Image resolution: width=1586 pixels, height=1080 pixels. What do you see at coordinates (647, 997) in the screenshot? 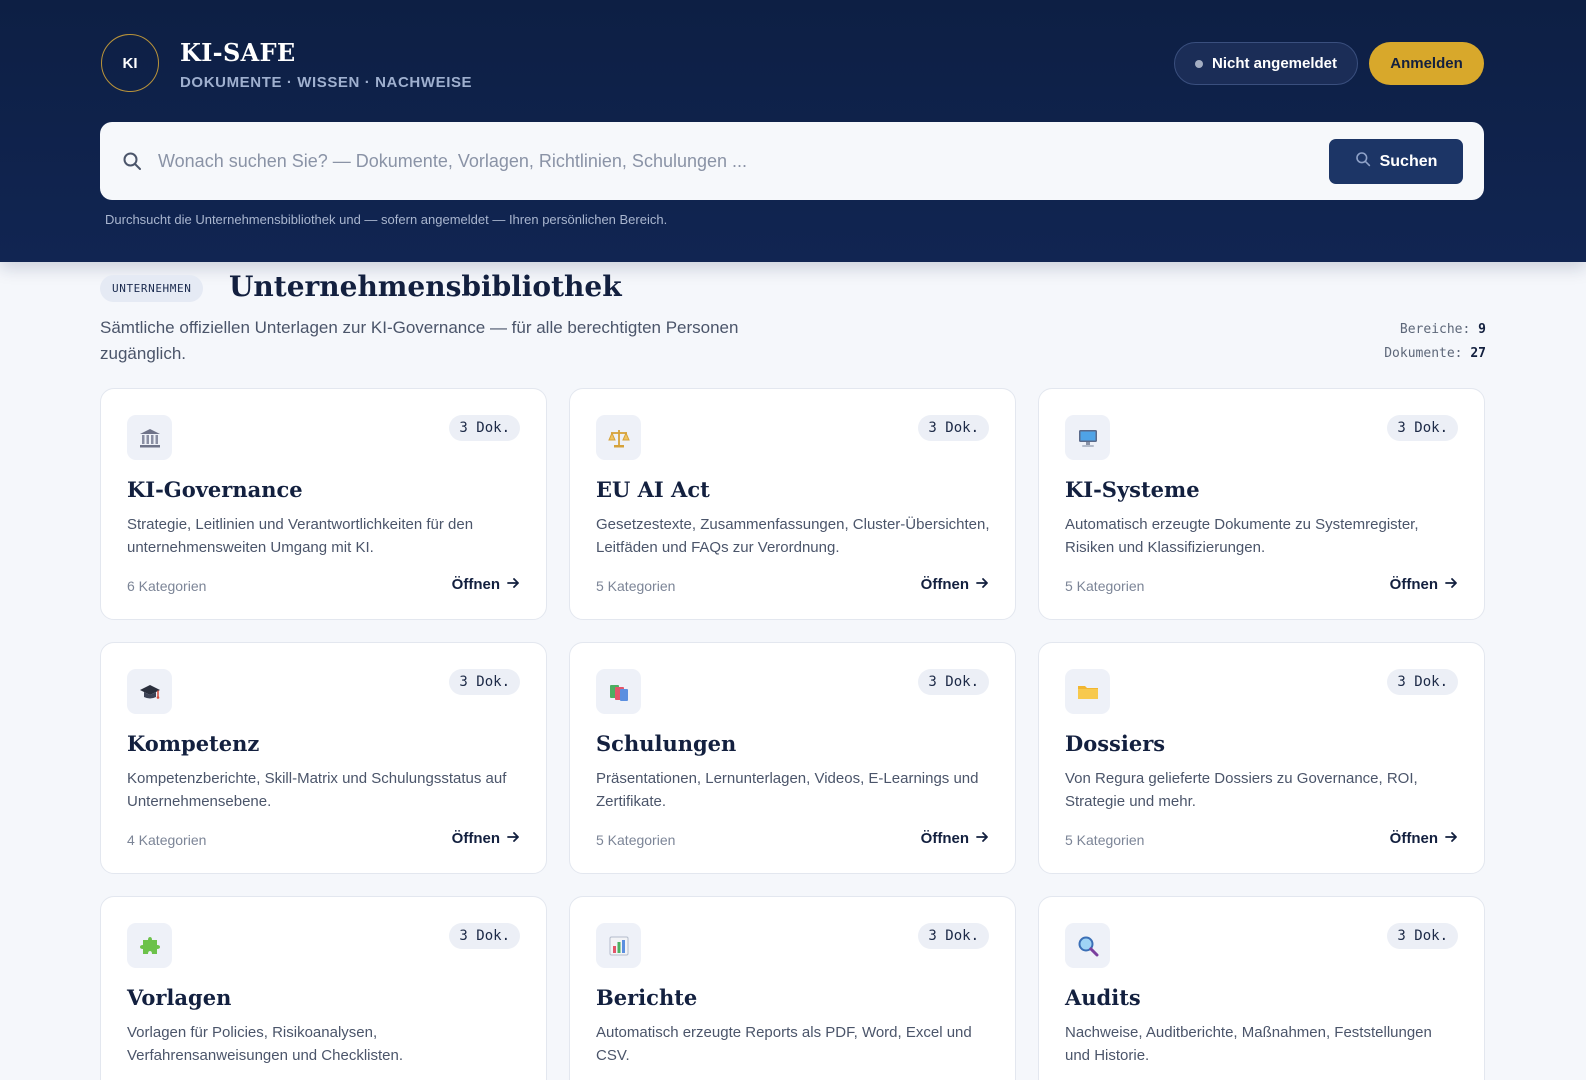
I see `card-title: Berichte` at bounding box center [647, 997].